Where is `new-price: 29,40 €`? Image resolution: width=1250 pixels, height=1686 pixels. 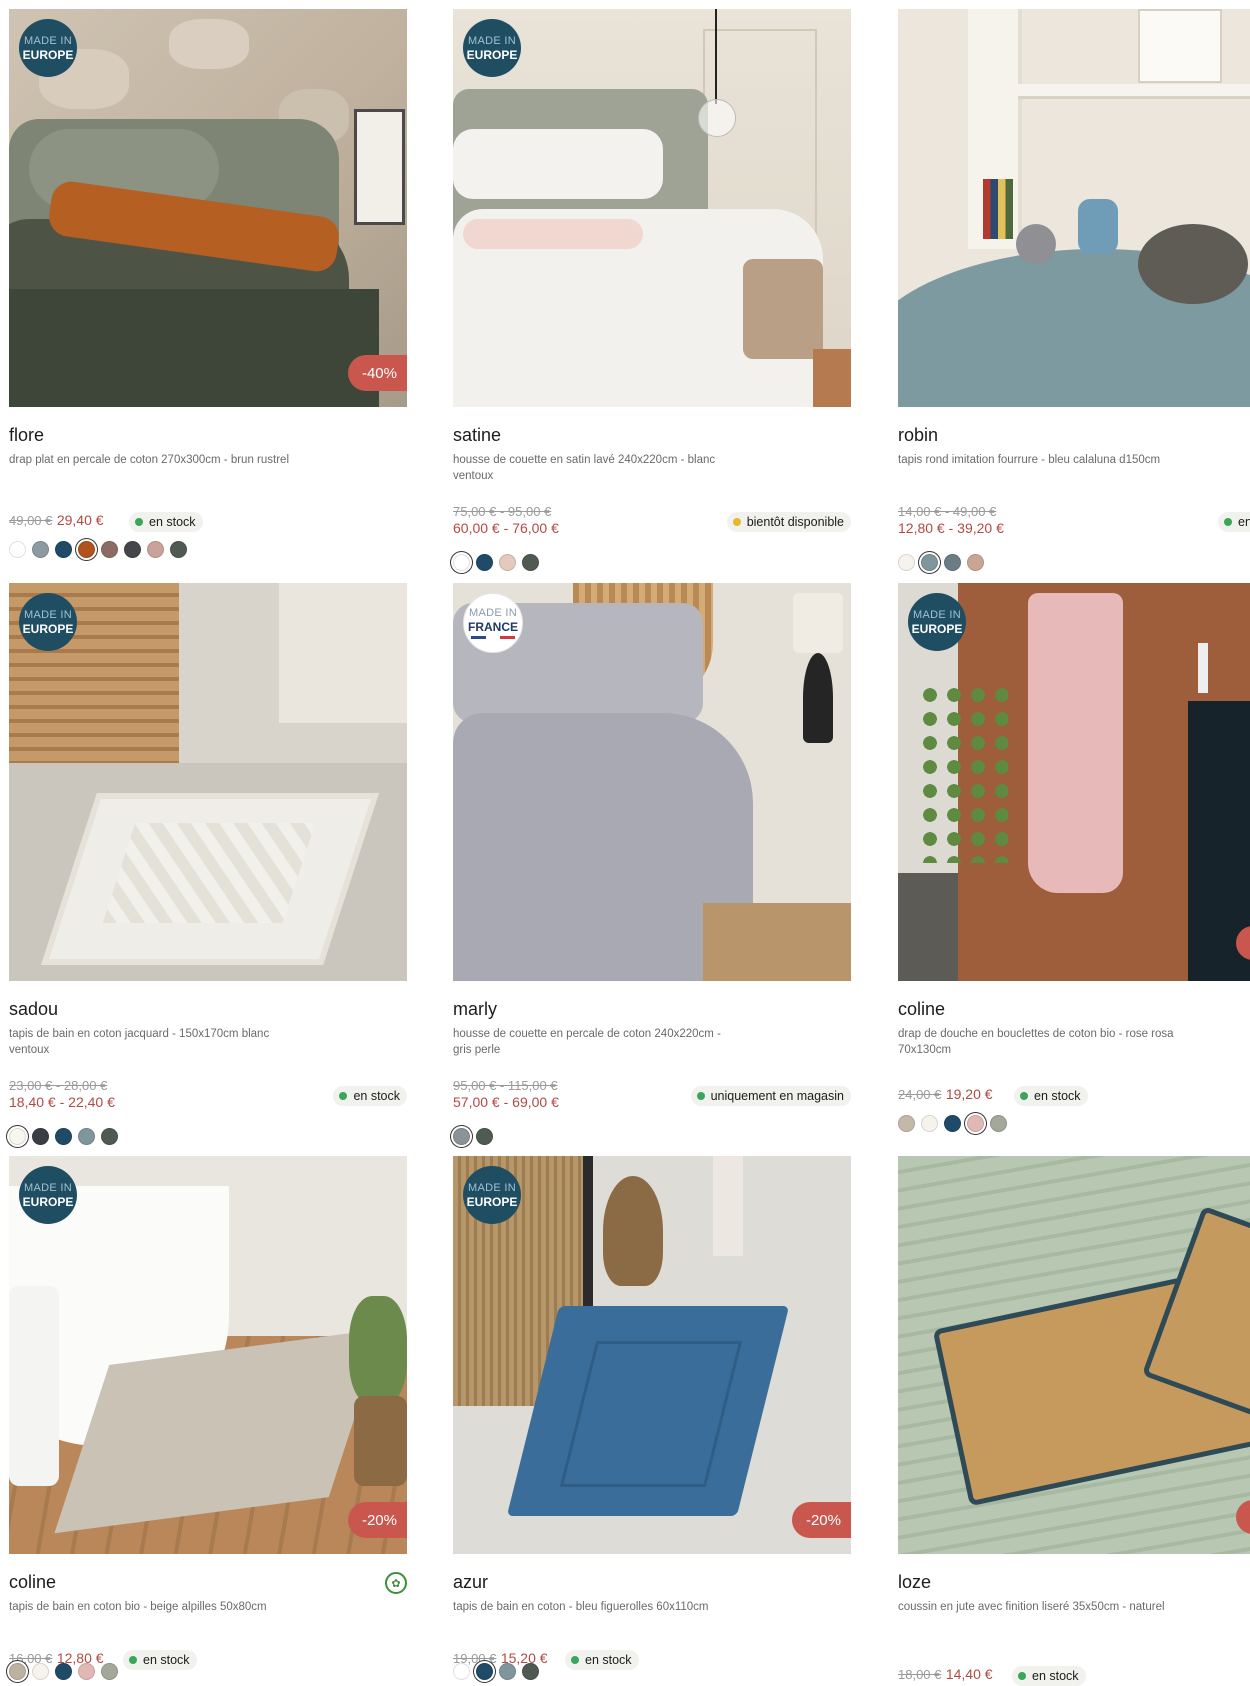 new-price: 29,40 € is located at coordinates (80, 520).